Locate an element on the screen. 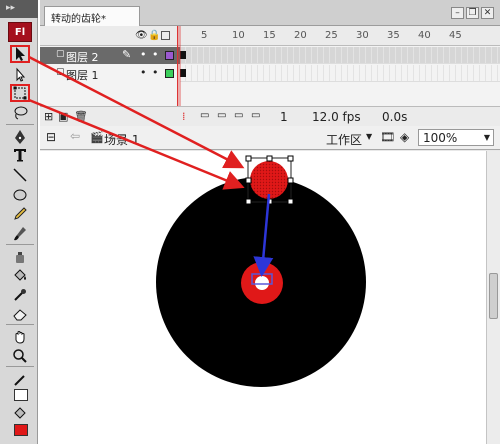  pen-tool-button is located at coordinates (20, 137).